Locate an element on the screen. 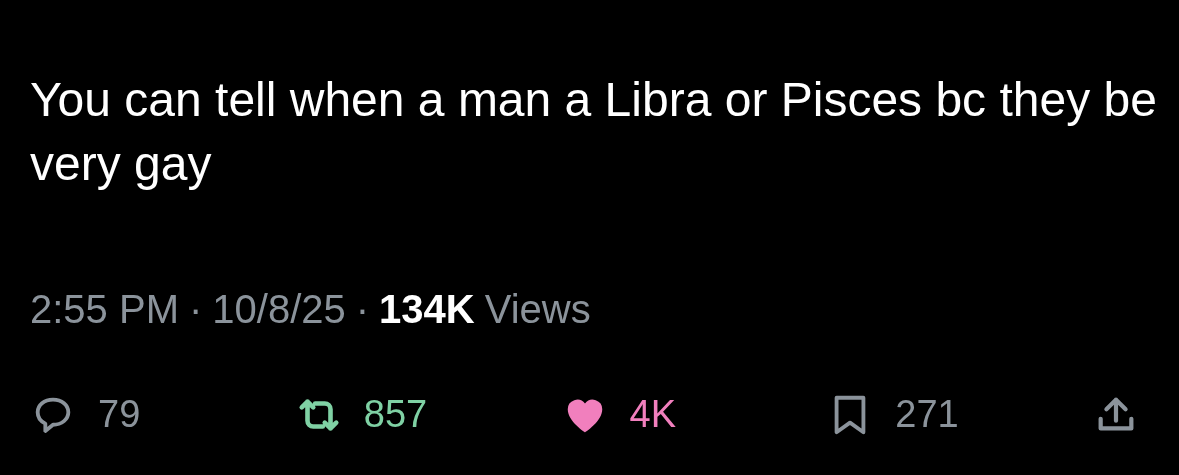 The height and width of the screenshot is (475, 1179). action-count: 4K is located at coordinates (652, 414).